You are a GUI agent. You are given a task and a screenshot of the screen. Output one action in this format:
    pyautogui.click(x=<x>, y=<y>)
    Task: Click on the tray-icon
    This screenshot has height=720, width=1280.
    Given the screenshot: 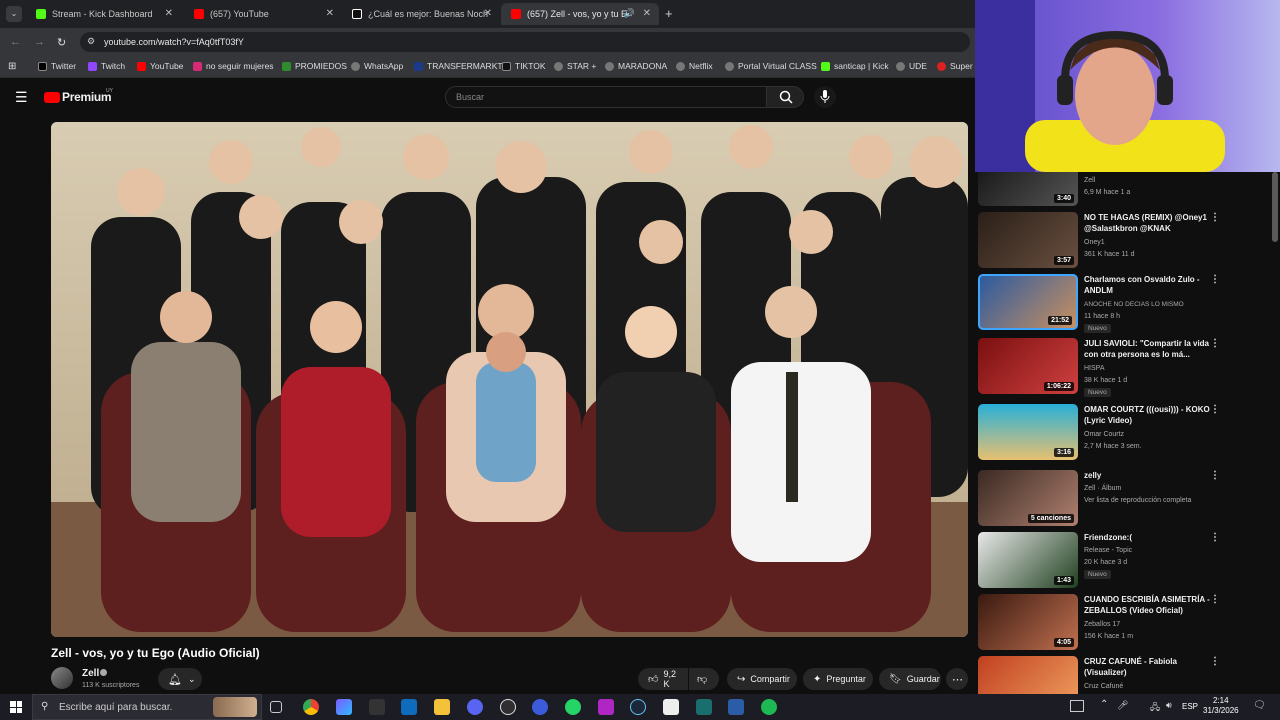 What is the action you would take?
    pyautogui.click(x=1077, y=706)
    